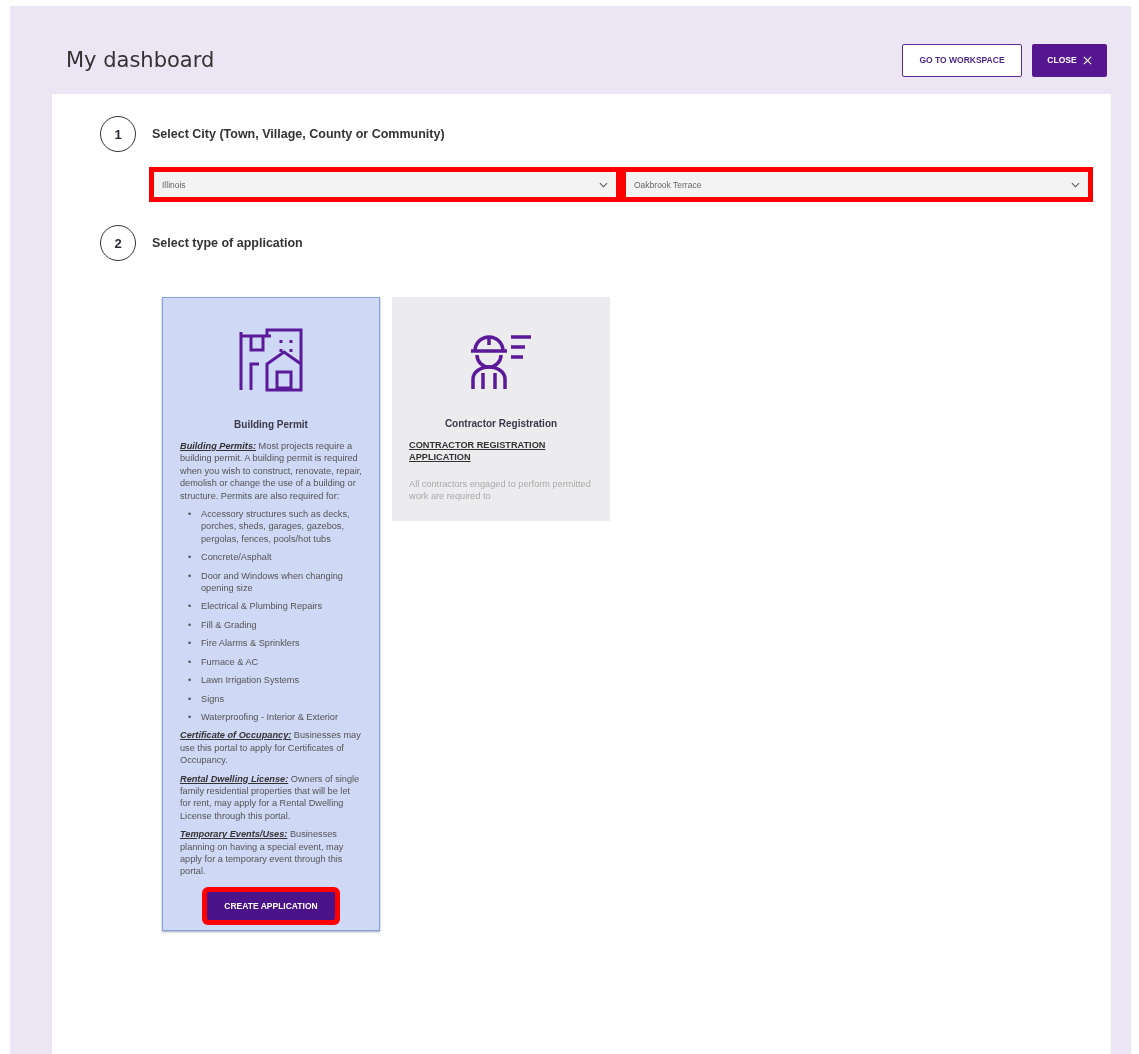  What do you see at coordinates (271, 614) in the screenshot?
I see `application-card` at bounding box center [271, 614].